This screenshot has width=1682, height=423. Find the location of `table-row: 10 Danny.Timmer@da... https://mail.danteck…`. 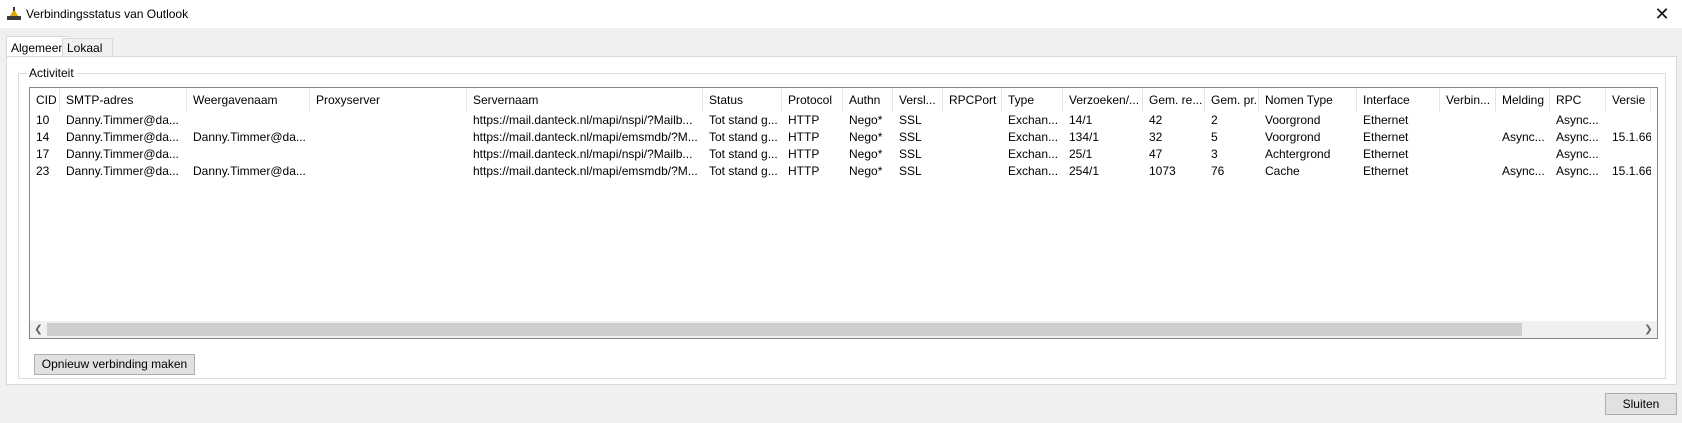

table-row: 10 Danny.Timmer@da... https://mail.danteck… is located at coordinates (843, 120).